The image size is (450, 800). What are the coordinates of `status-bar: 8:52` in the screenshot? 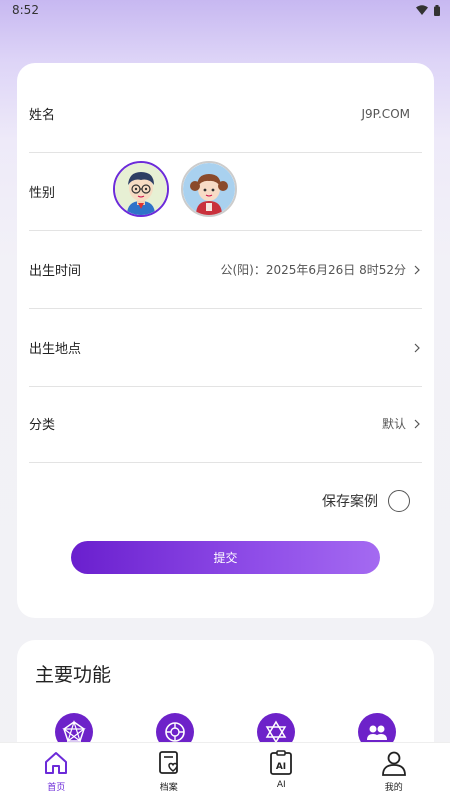 It's located at (225, 10).